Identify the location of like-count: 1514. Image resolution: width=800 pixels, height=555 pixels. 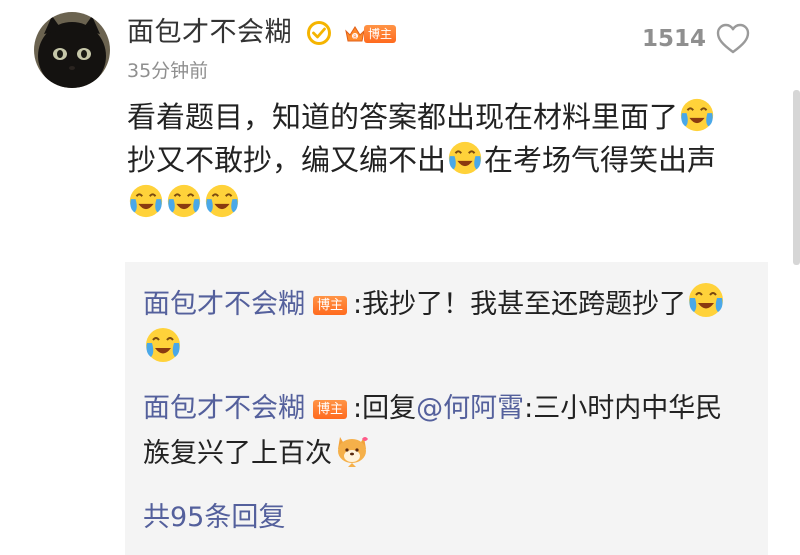
(673, 39).